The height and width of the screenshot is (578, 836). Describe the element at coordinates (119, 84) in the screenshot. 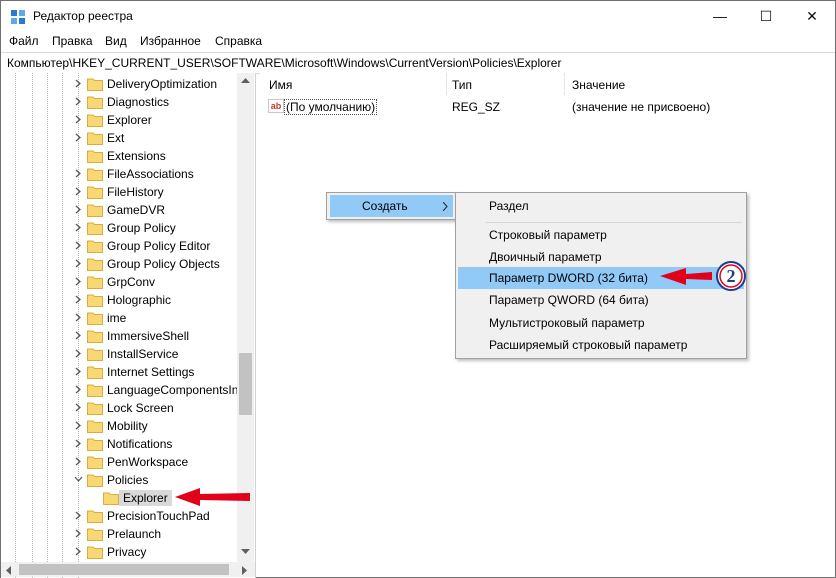

I see `tree-item: DeliveryOptimization` at that location.